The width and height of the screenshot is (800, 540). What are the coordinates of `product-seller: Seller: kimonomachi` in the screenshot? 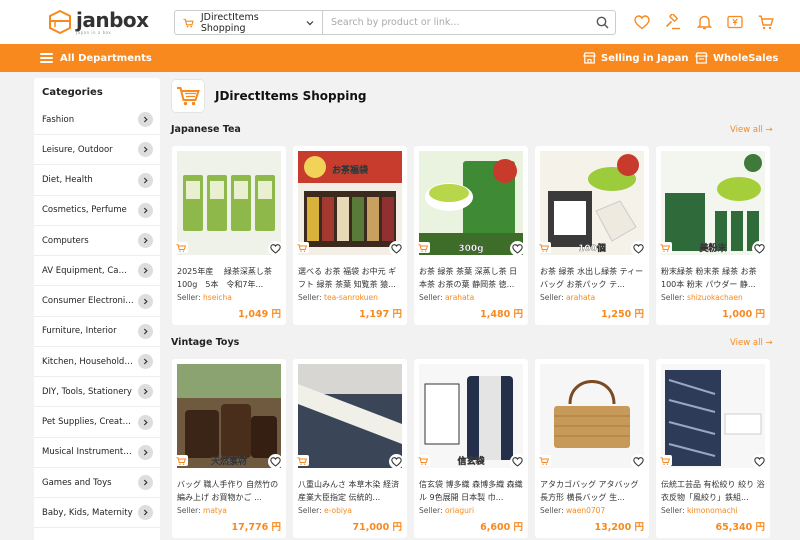 It's located at (699, 510).